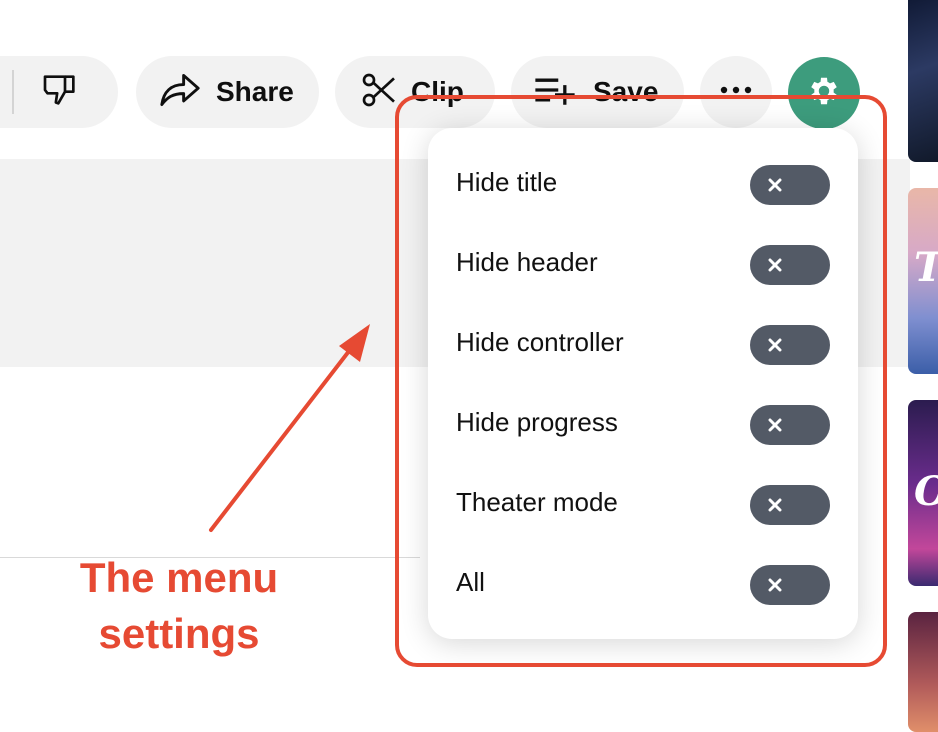 The width and height of the screenshot is (938, 732). I want to click on thumbnail-text: T, so click(926, 268).